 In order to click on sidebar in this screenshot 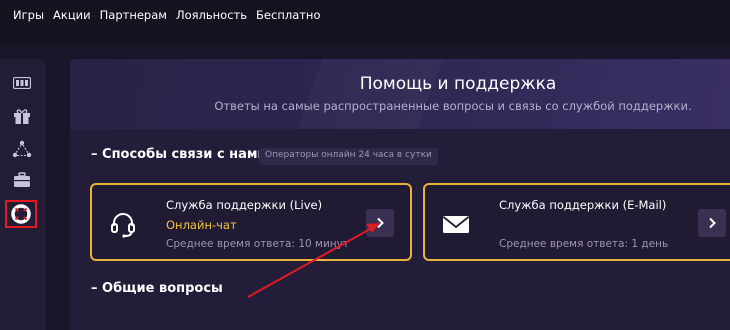, I will do `click(23, 194)`.